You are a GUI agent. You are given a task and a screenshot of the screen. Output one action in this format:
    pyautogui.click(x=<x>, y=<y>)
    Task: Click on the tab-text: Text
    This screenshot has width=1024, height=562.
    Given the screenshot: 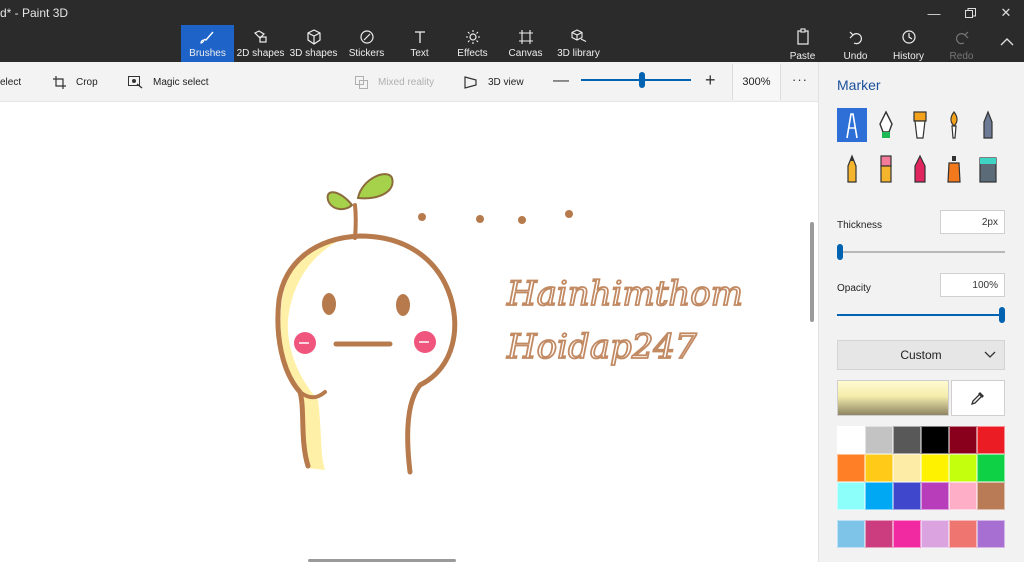 What is the action you would take?
    pyautogui.click(x=419, y=43)
    